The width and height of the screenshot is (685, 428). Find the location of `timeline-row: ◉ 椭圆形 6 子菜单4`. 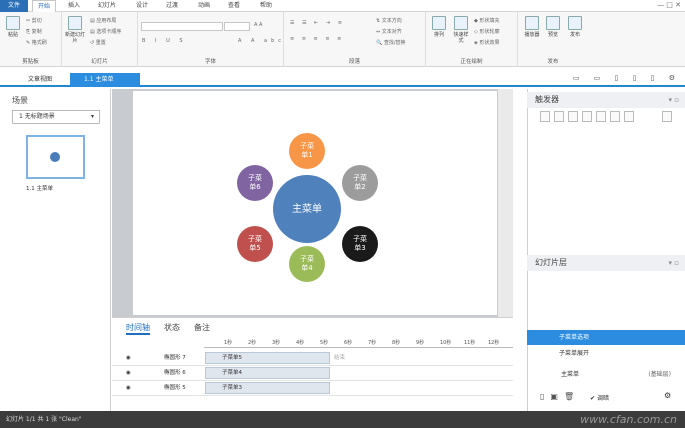

timeline-row: ◉ 椭圆形 6 子菜单4 is located at coordinates (312, 373).